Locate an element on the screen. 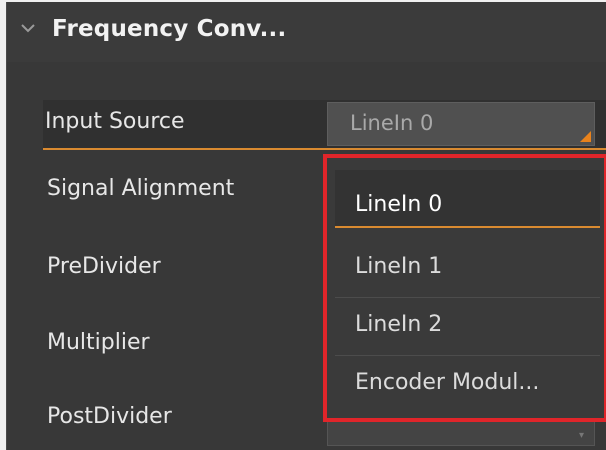  signal-alignment-label: Signal Alignment is located at coordinates (141, 188).